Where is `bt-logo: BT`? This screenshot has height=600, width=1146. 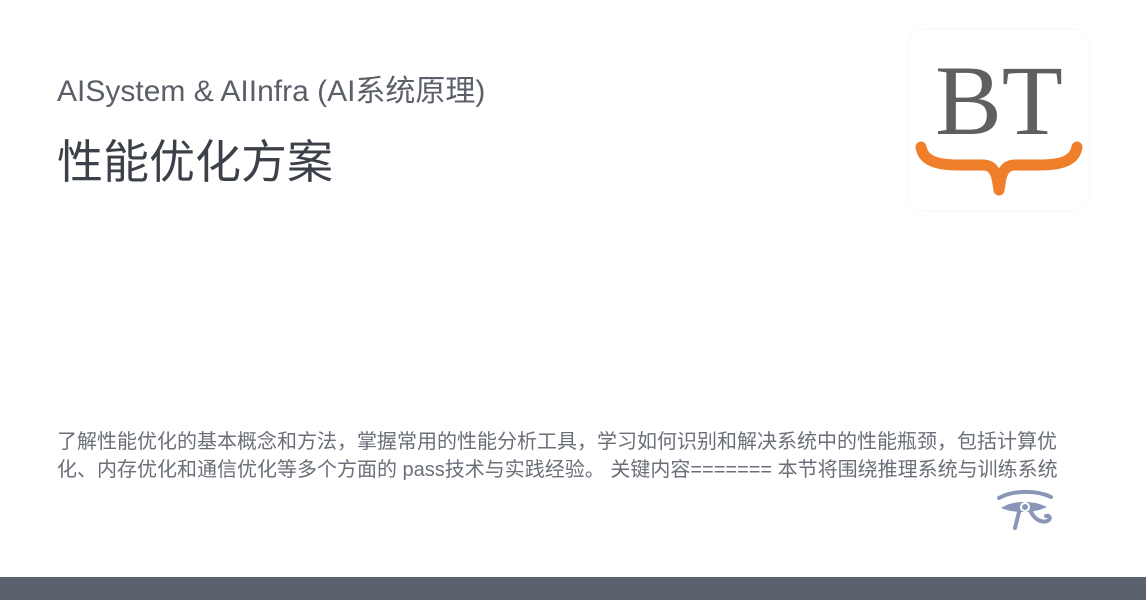 bt-logo: BT is located at coordinates (999, 120).